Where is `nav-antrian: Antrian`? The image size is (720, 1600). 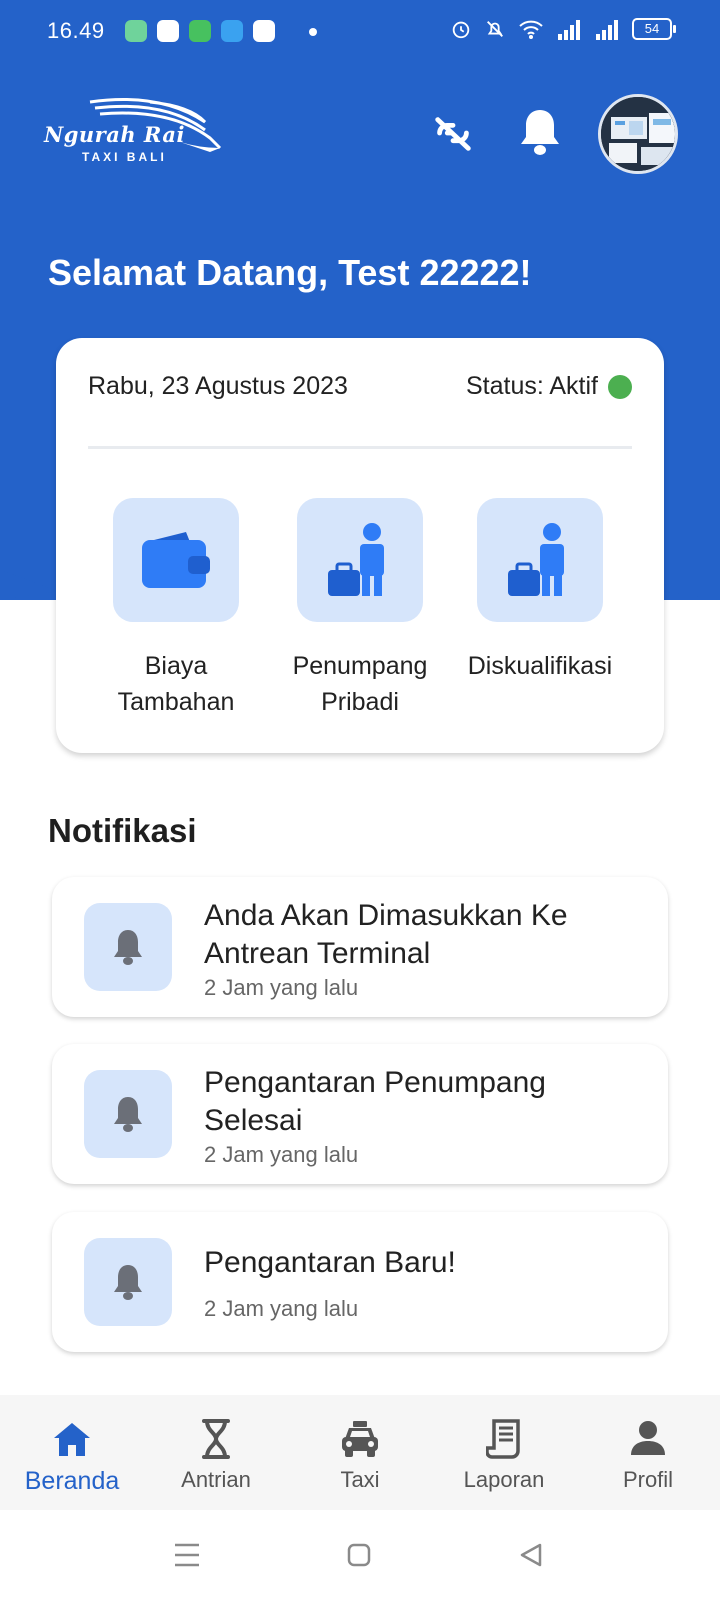 nav-antrian: Antrian is located at coordinates (216, 1455).